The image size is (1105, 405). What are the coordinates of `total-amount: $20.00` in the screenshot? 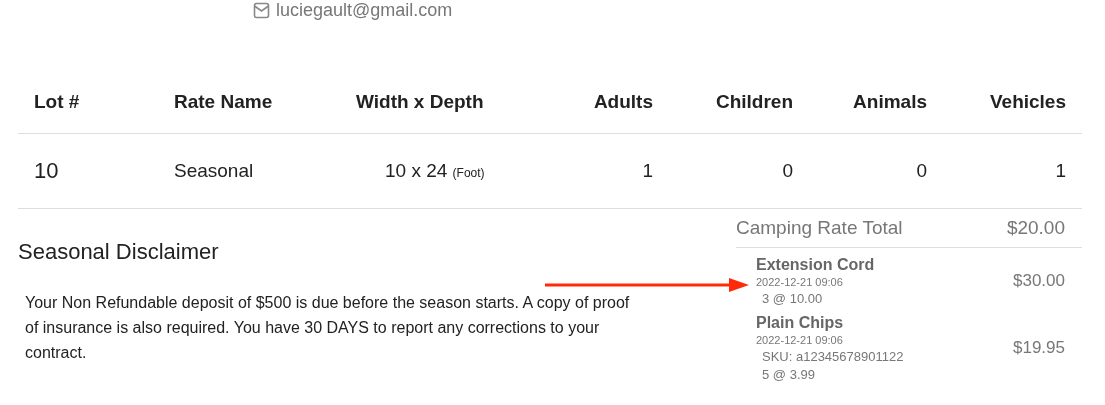 It's located at (1035, 228).